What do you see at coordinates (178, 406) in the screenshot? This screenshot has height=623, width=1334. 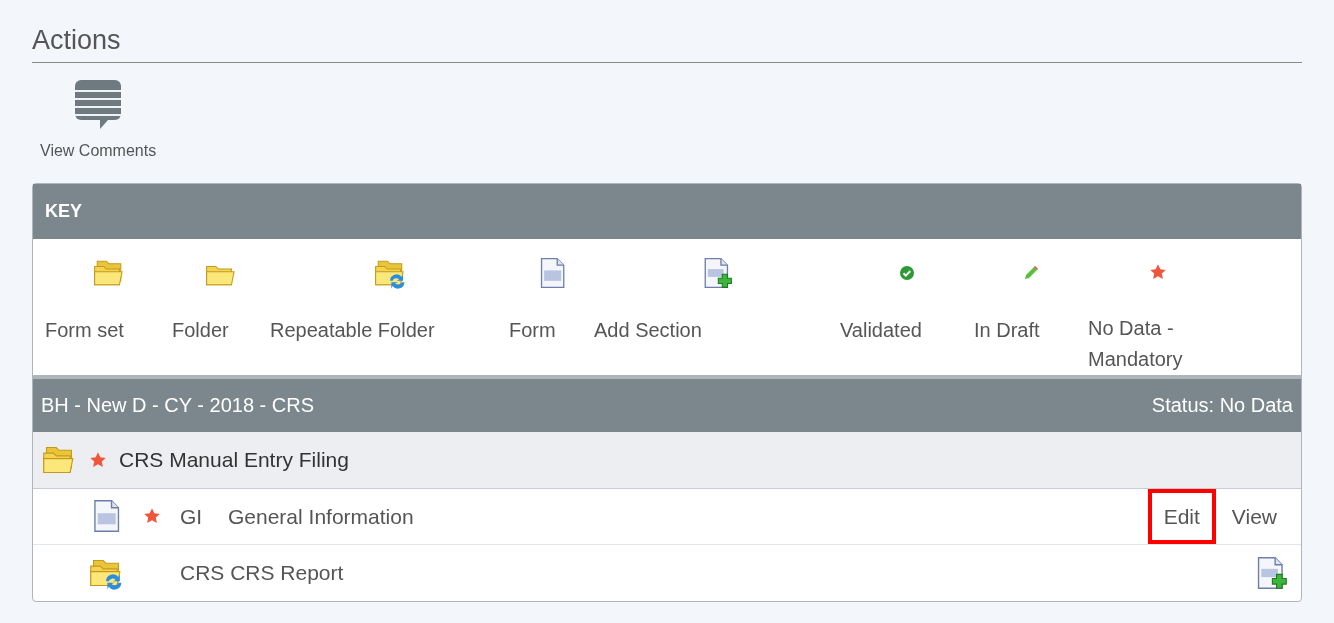 I see `filing-title: BH - New D - CY - 2018 - CRS` at bounding box center [178, 406].